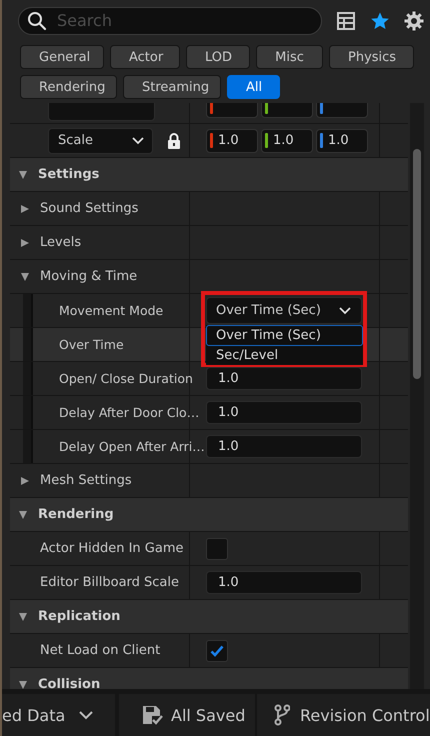 This screenshot has height=736, width=430. What do you see at coordinates (371, 57) in the screenshot?
I see `filter-tab: Physics` at bounding box center [371, 57].